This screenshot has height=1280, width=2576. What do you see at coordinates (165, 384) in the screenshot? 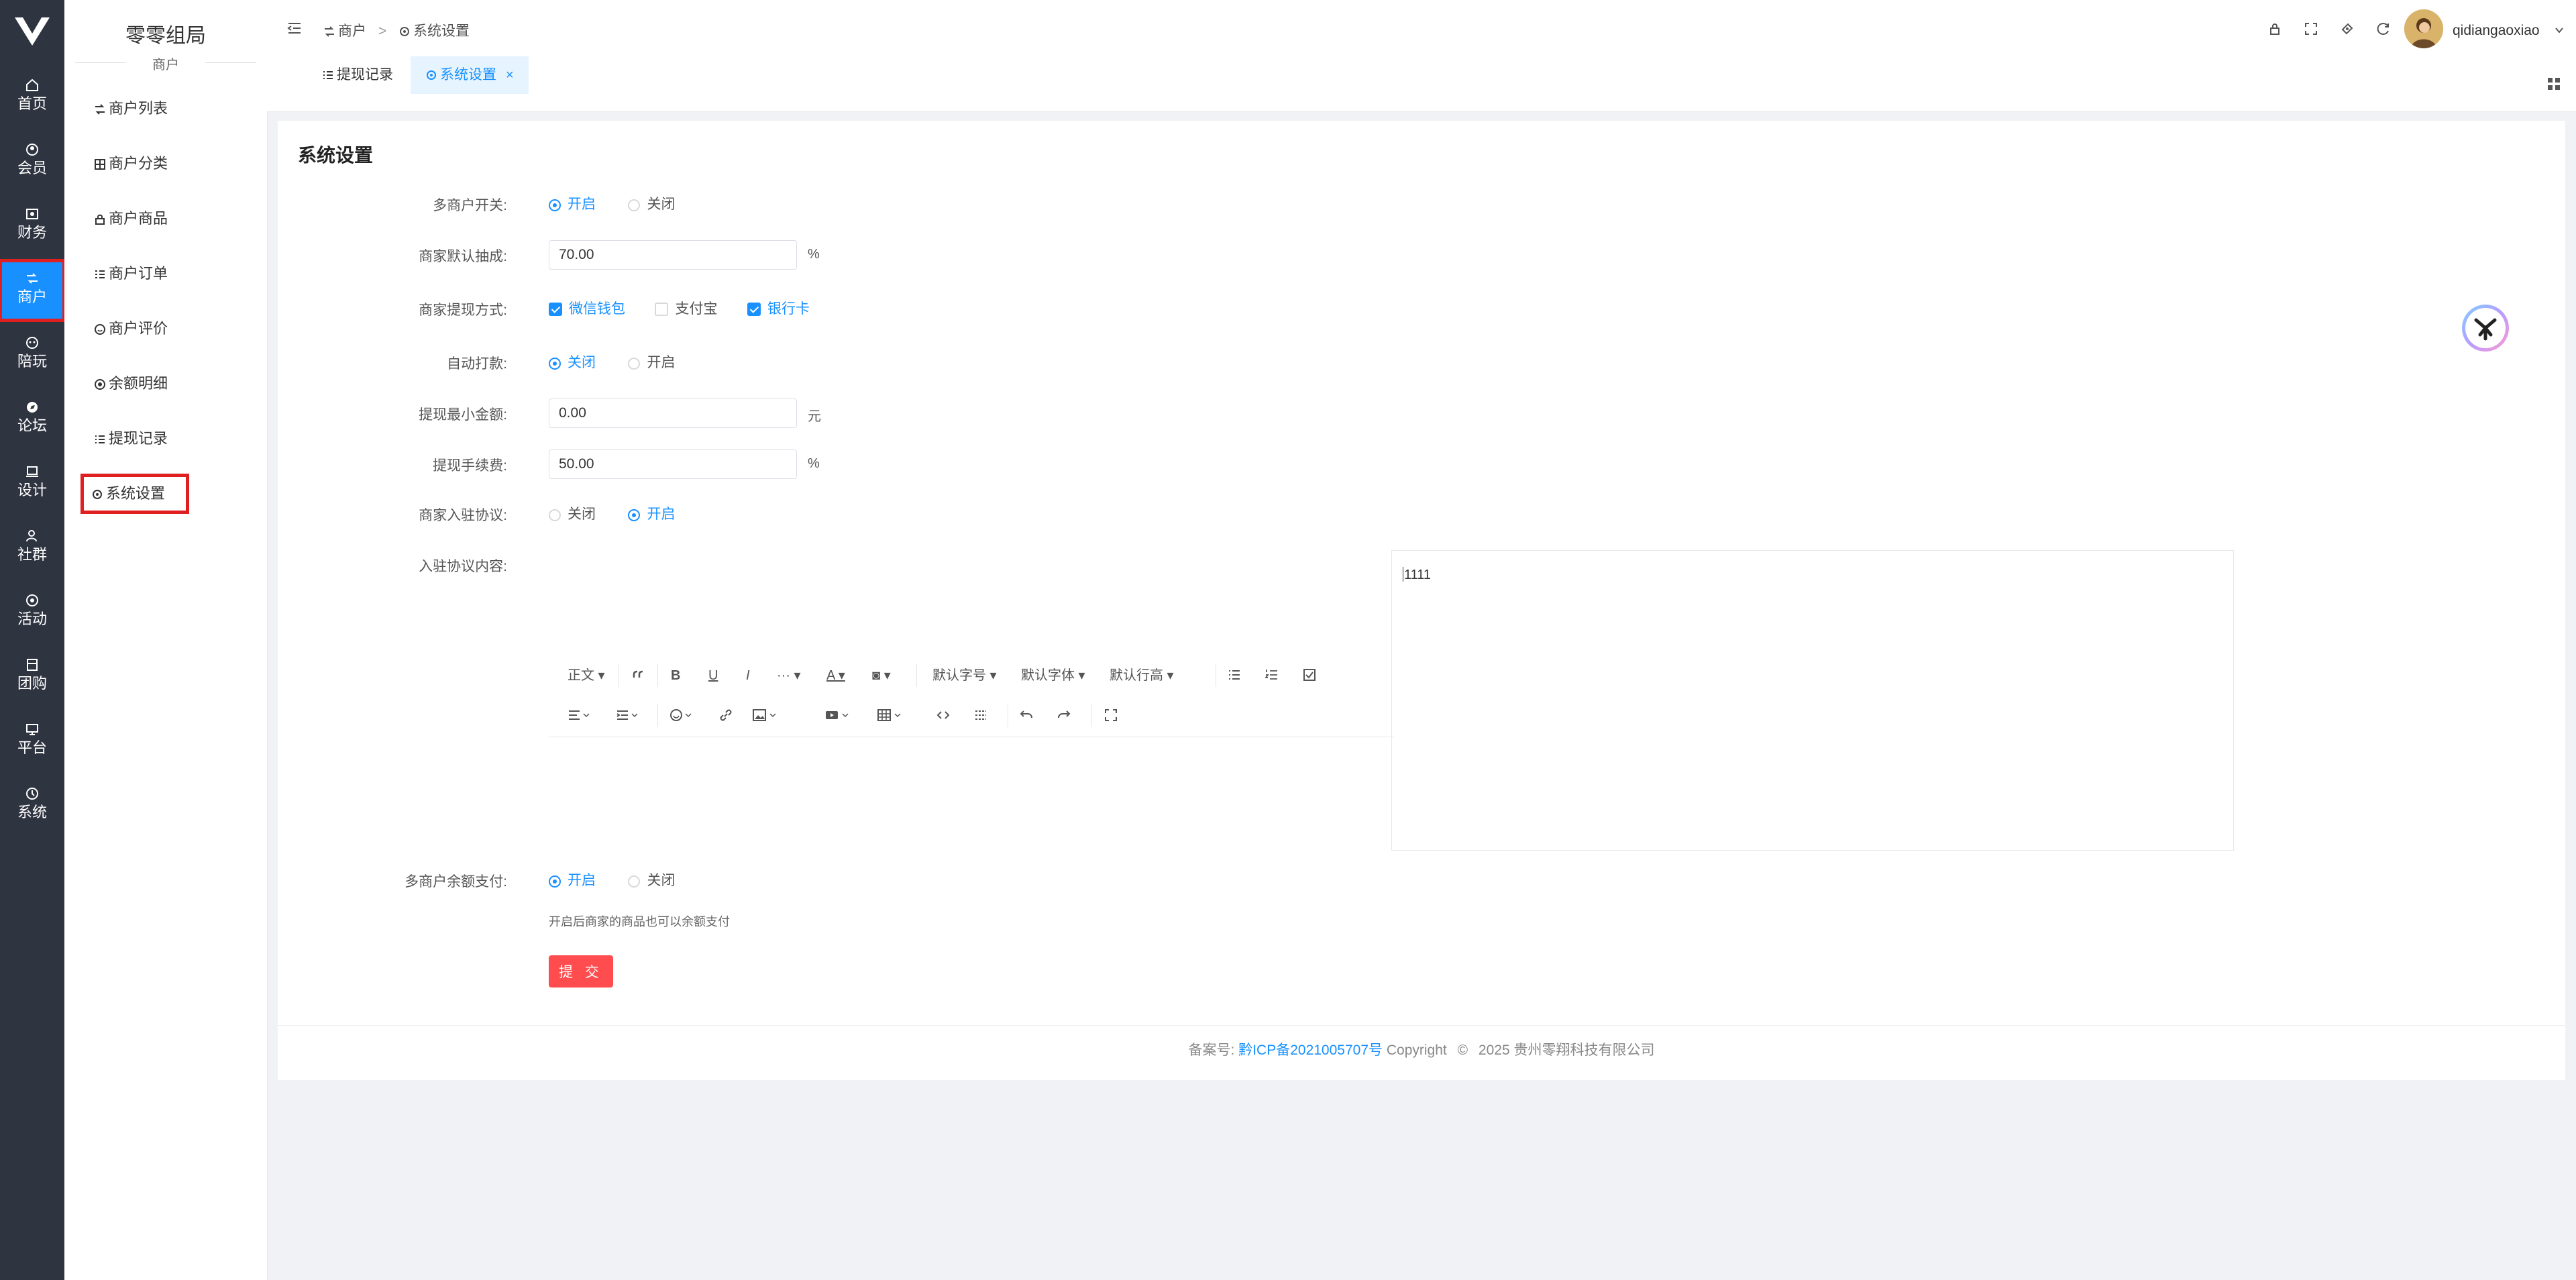
I see `subnav-item-balance-detail: 余额明细` at bounding box center [165, 384].